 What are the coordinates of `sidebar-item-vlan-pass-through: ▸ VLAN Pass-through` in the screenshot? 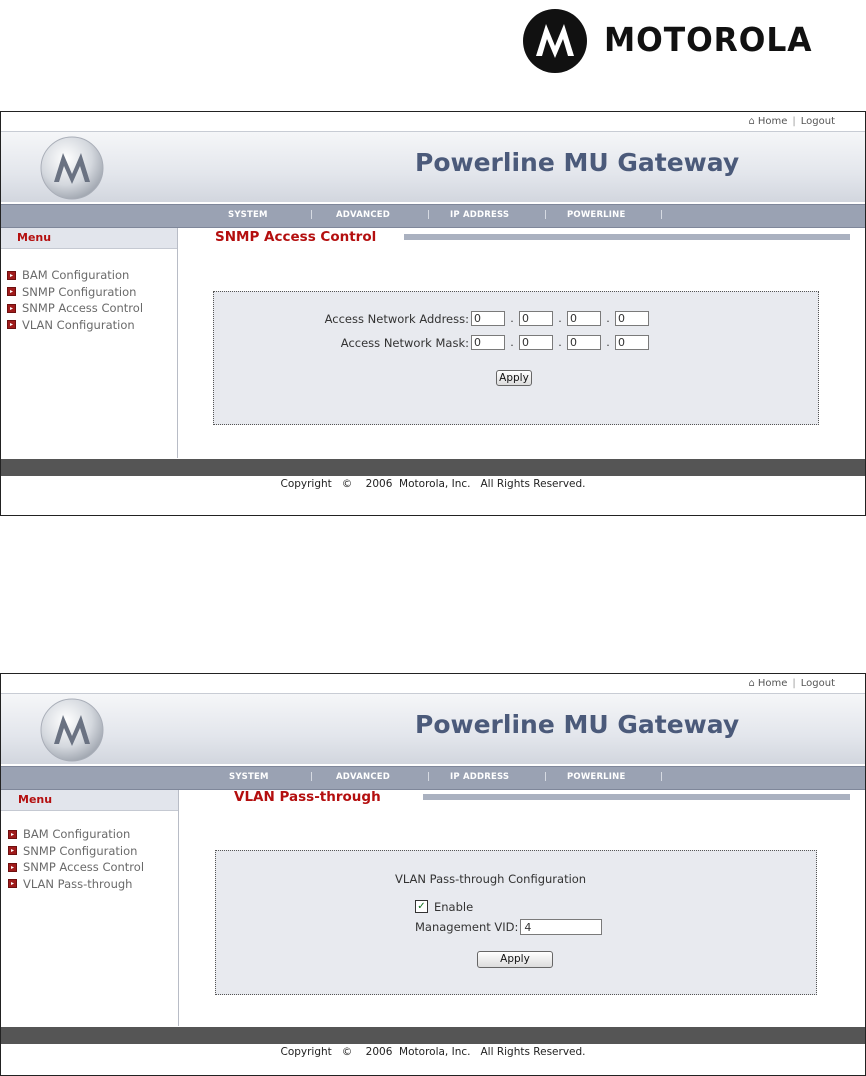 It's located at (76, 884).